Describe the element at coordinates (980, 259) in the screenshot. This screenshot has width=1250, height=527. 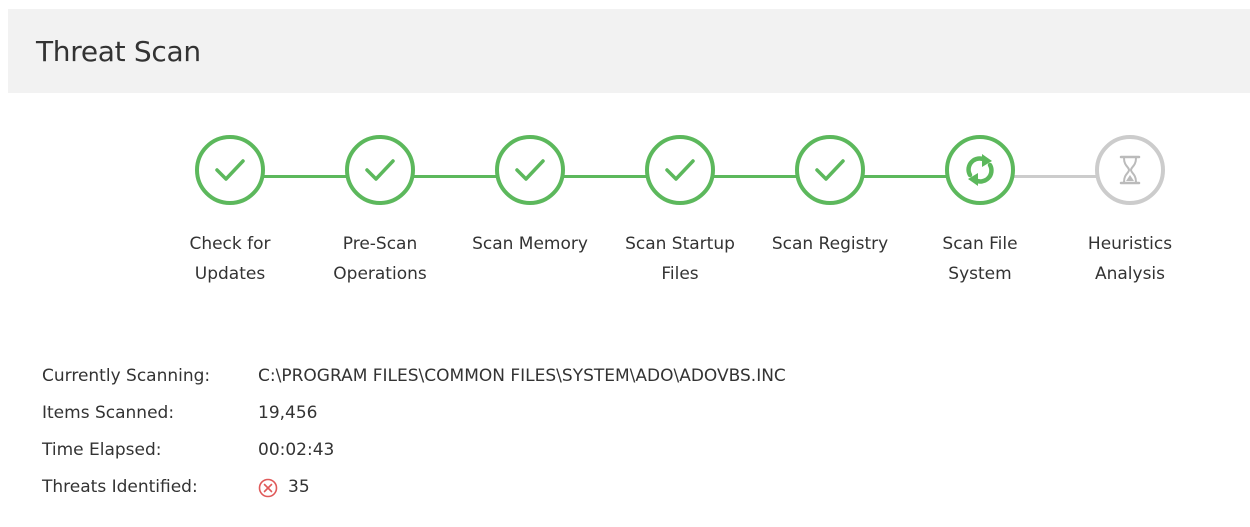
I see `step-label: Scan File System` at that location.